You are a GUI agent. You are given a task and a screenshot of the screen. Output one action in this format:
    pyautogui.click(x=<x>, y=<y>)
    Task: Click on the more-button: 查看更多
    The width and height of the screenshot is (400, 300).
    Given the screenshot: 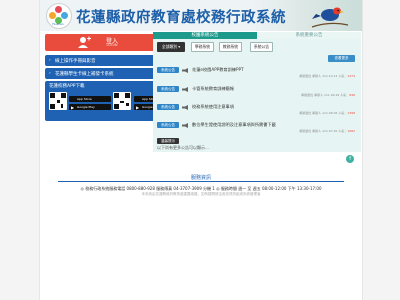 What is the action you would take?
    pyautogui.click(x=341, y=58)
    